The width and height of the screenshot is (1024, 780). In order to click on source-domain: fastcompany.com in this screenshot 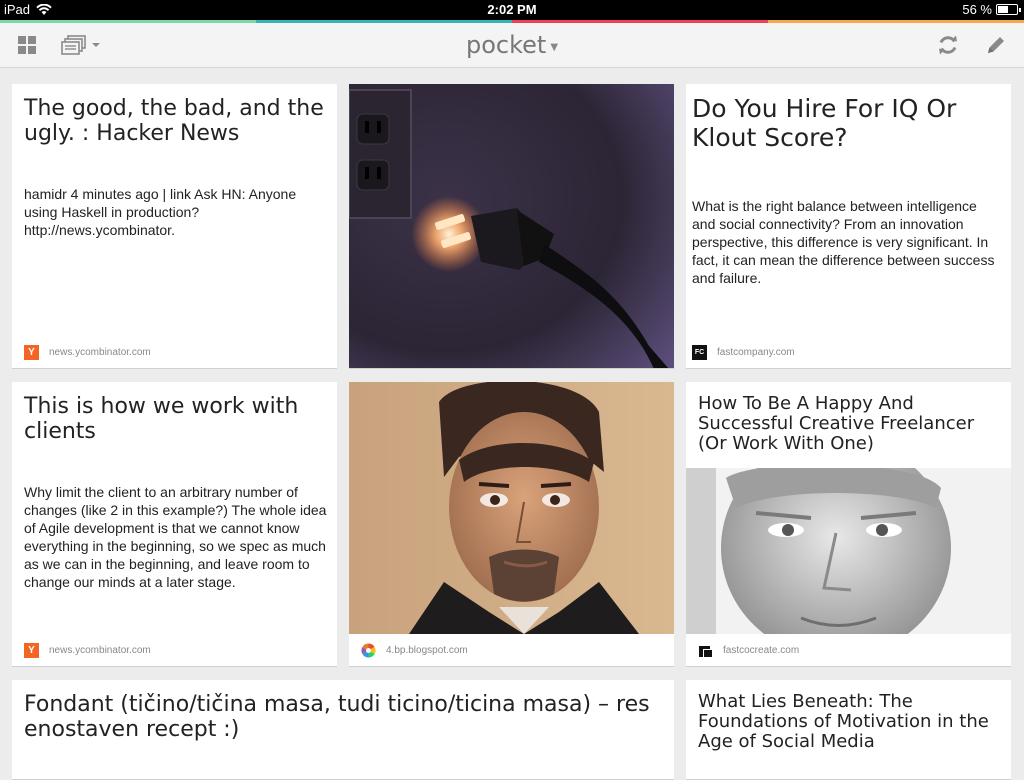, I will do `click(756, 352)`.